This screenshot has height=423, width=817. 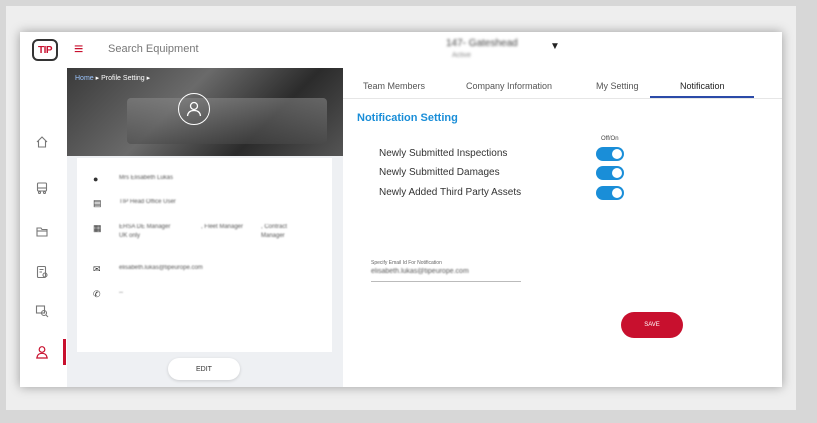 I want to click on sidebar, so click(x=44, y=227).